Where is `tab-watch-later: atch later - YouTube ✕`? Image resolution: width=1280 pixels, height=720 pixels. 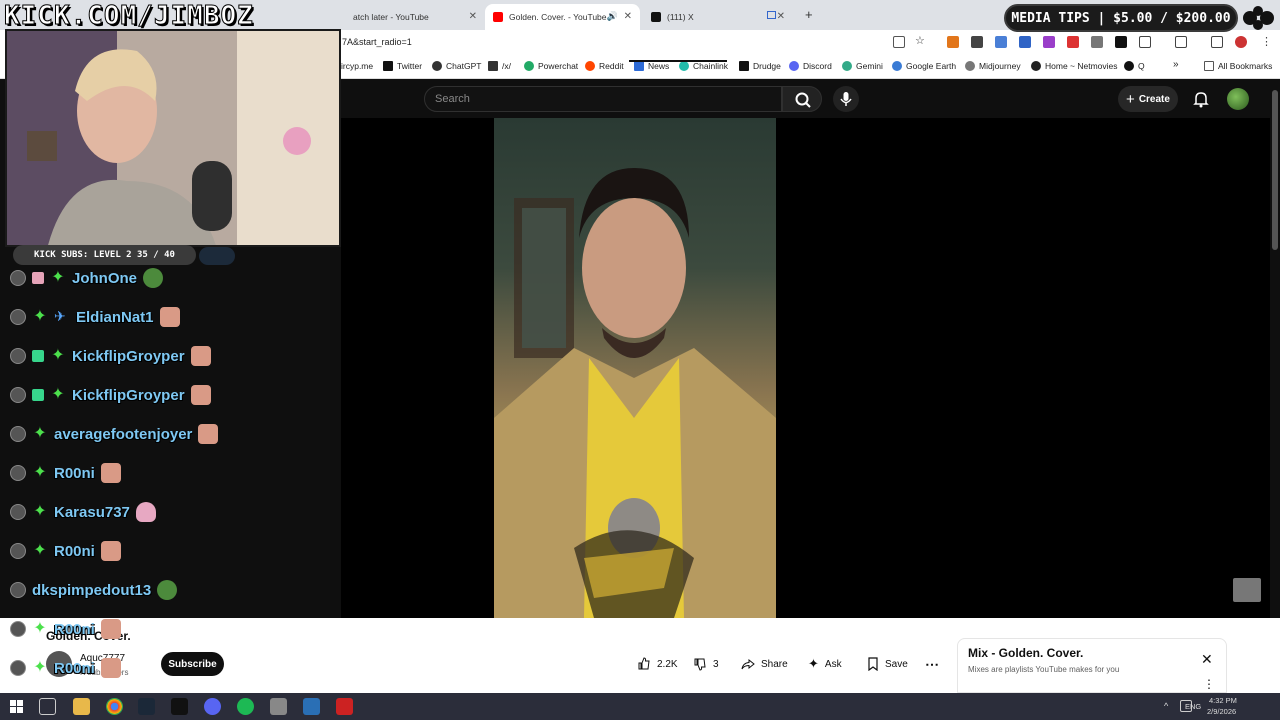 tab-watch-later: atch later - YouTube ✕ is located at coordinates (415, 17).